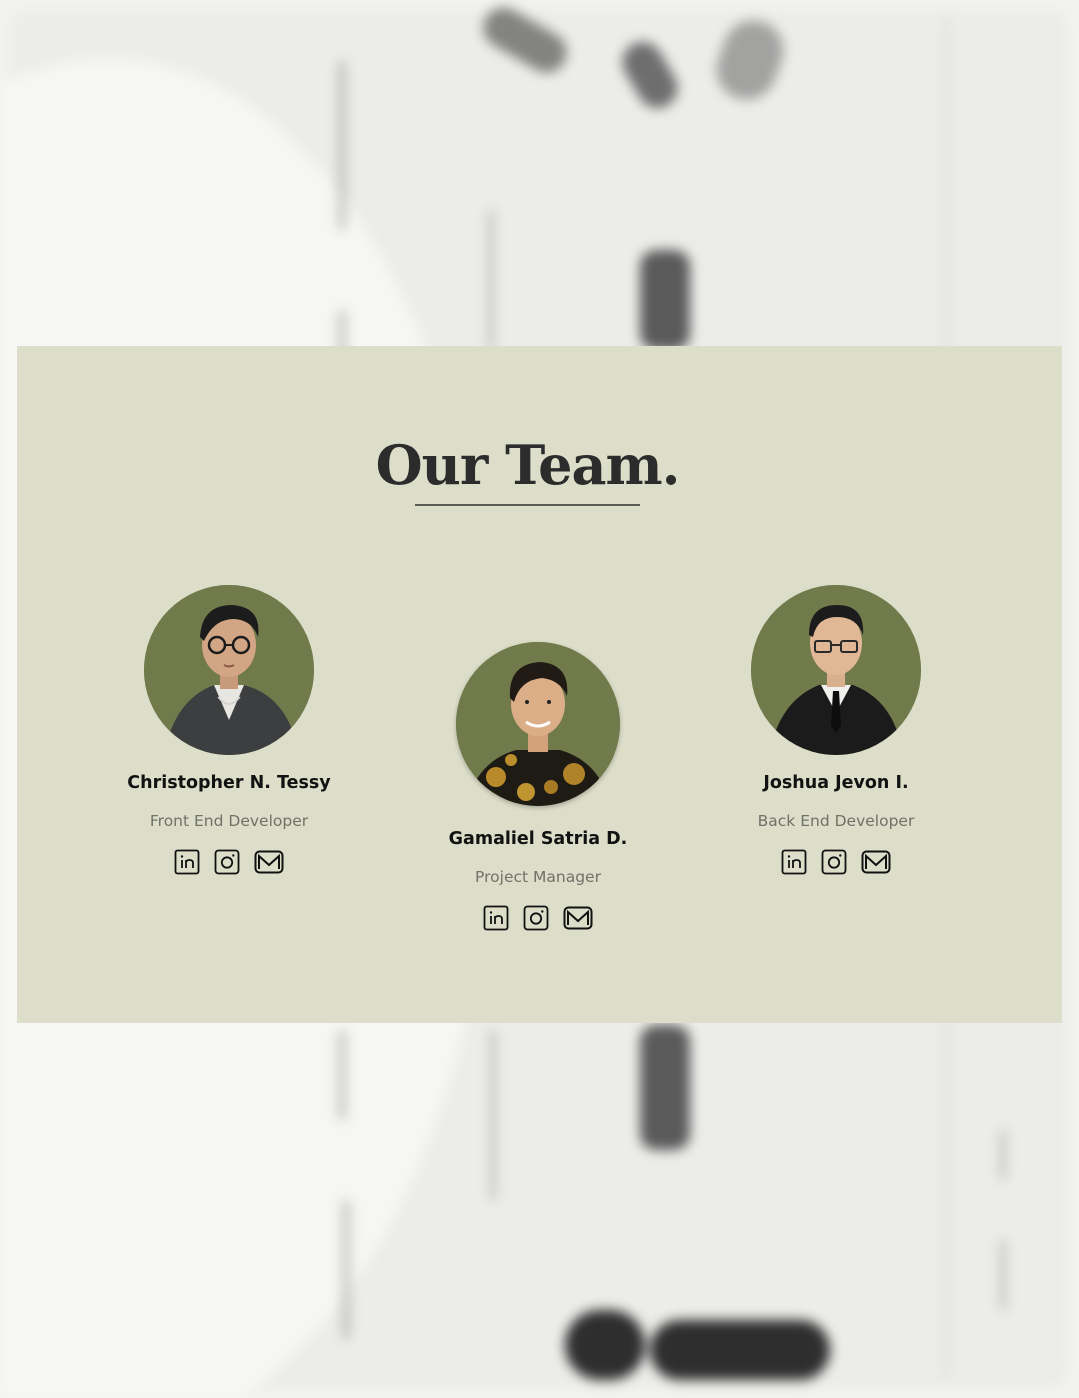 The image size is (1079, 1398). What do you see at coordinates (538, 877) in the screenshot?
I see `member-role: Project Manager` at bounding box center [538, 877].